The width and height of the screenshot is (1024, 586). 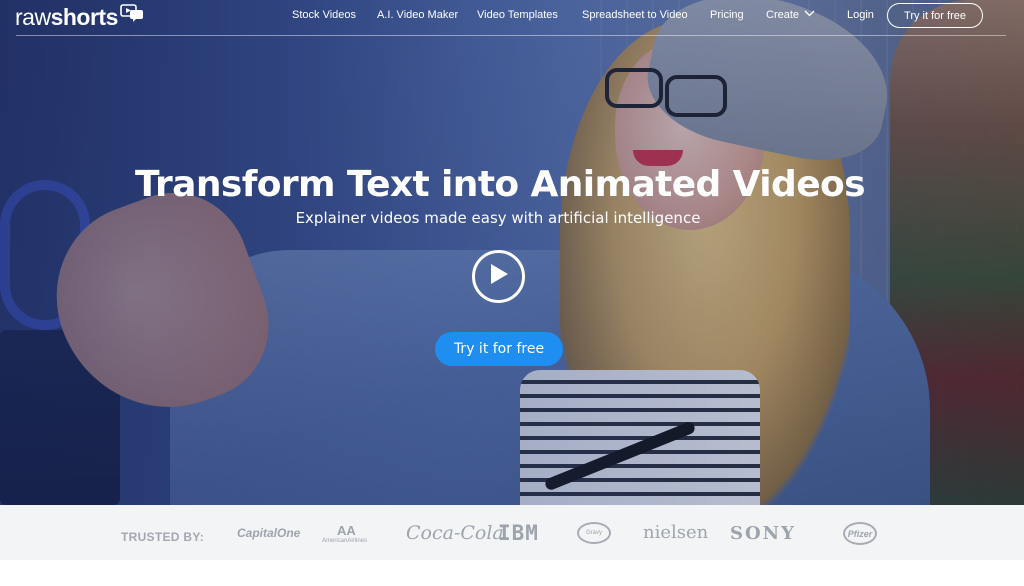 I want to click on chevron-down-icon, so click(x=809, y=14).